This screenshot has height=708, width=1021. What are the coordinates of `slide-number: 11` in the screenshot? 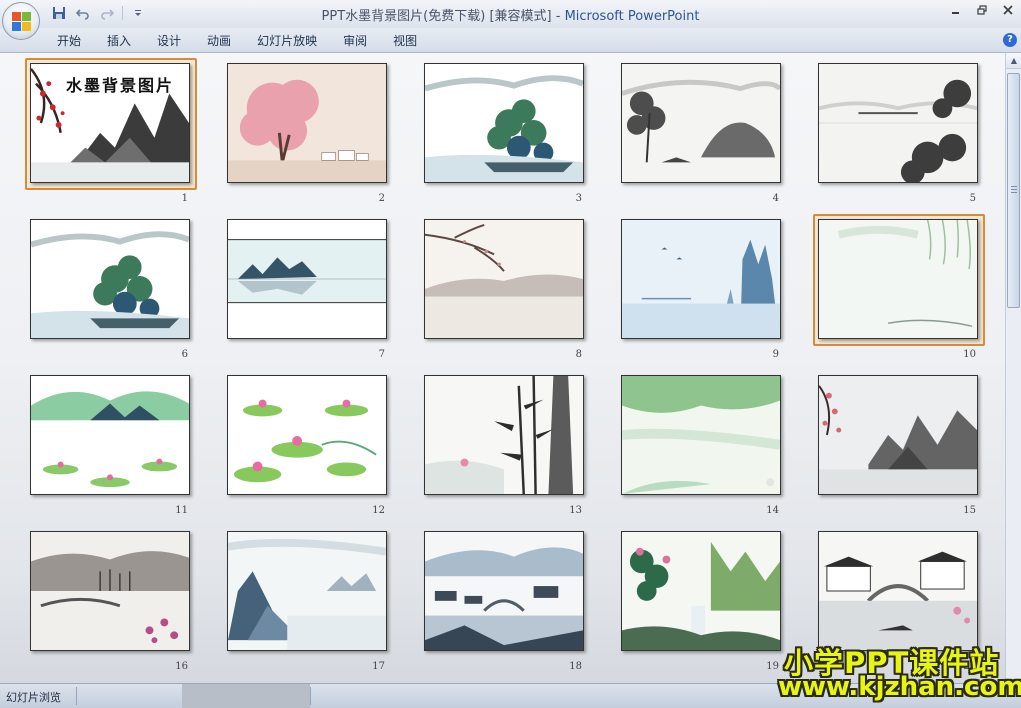 It's located at (181, 510).